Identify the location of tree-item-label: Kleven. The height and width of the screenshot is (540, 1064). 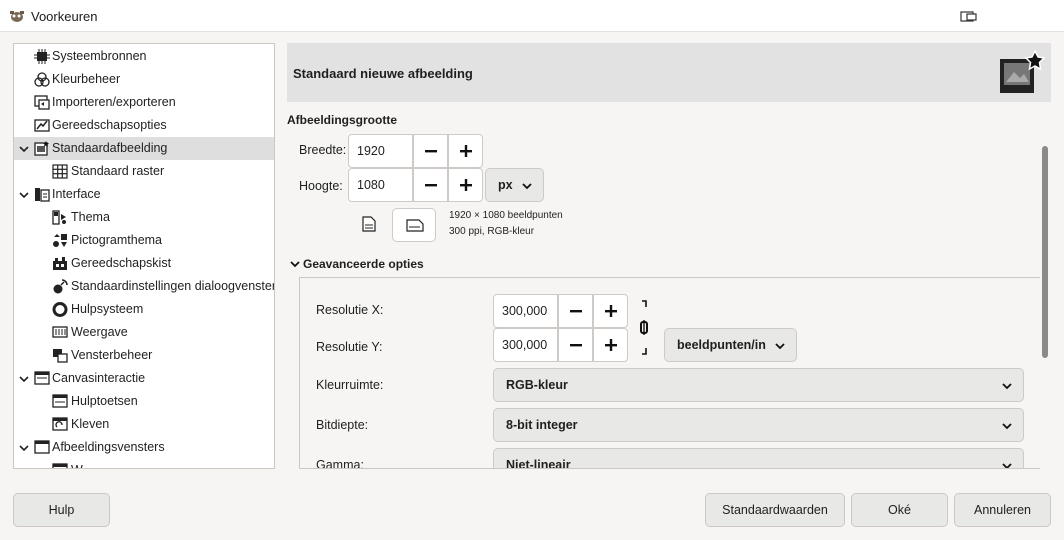
(90, 424).